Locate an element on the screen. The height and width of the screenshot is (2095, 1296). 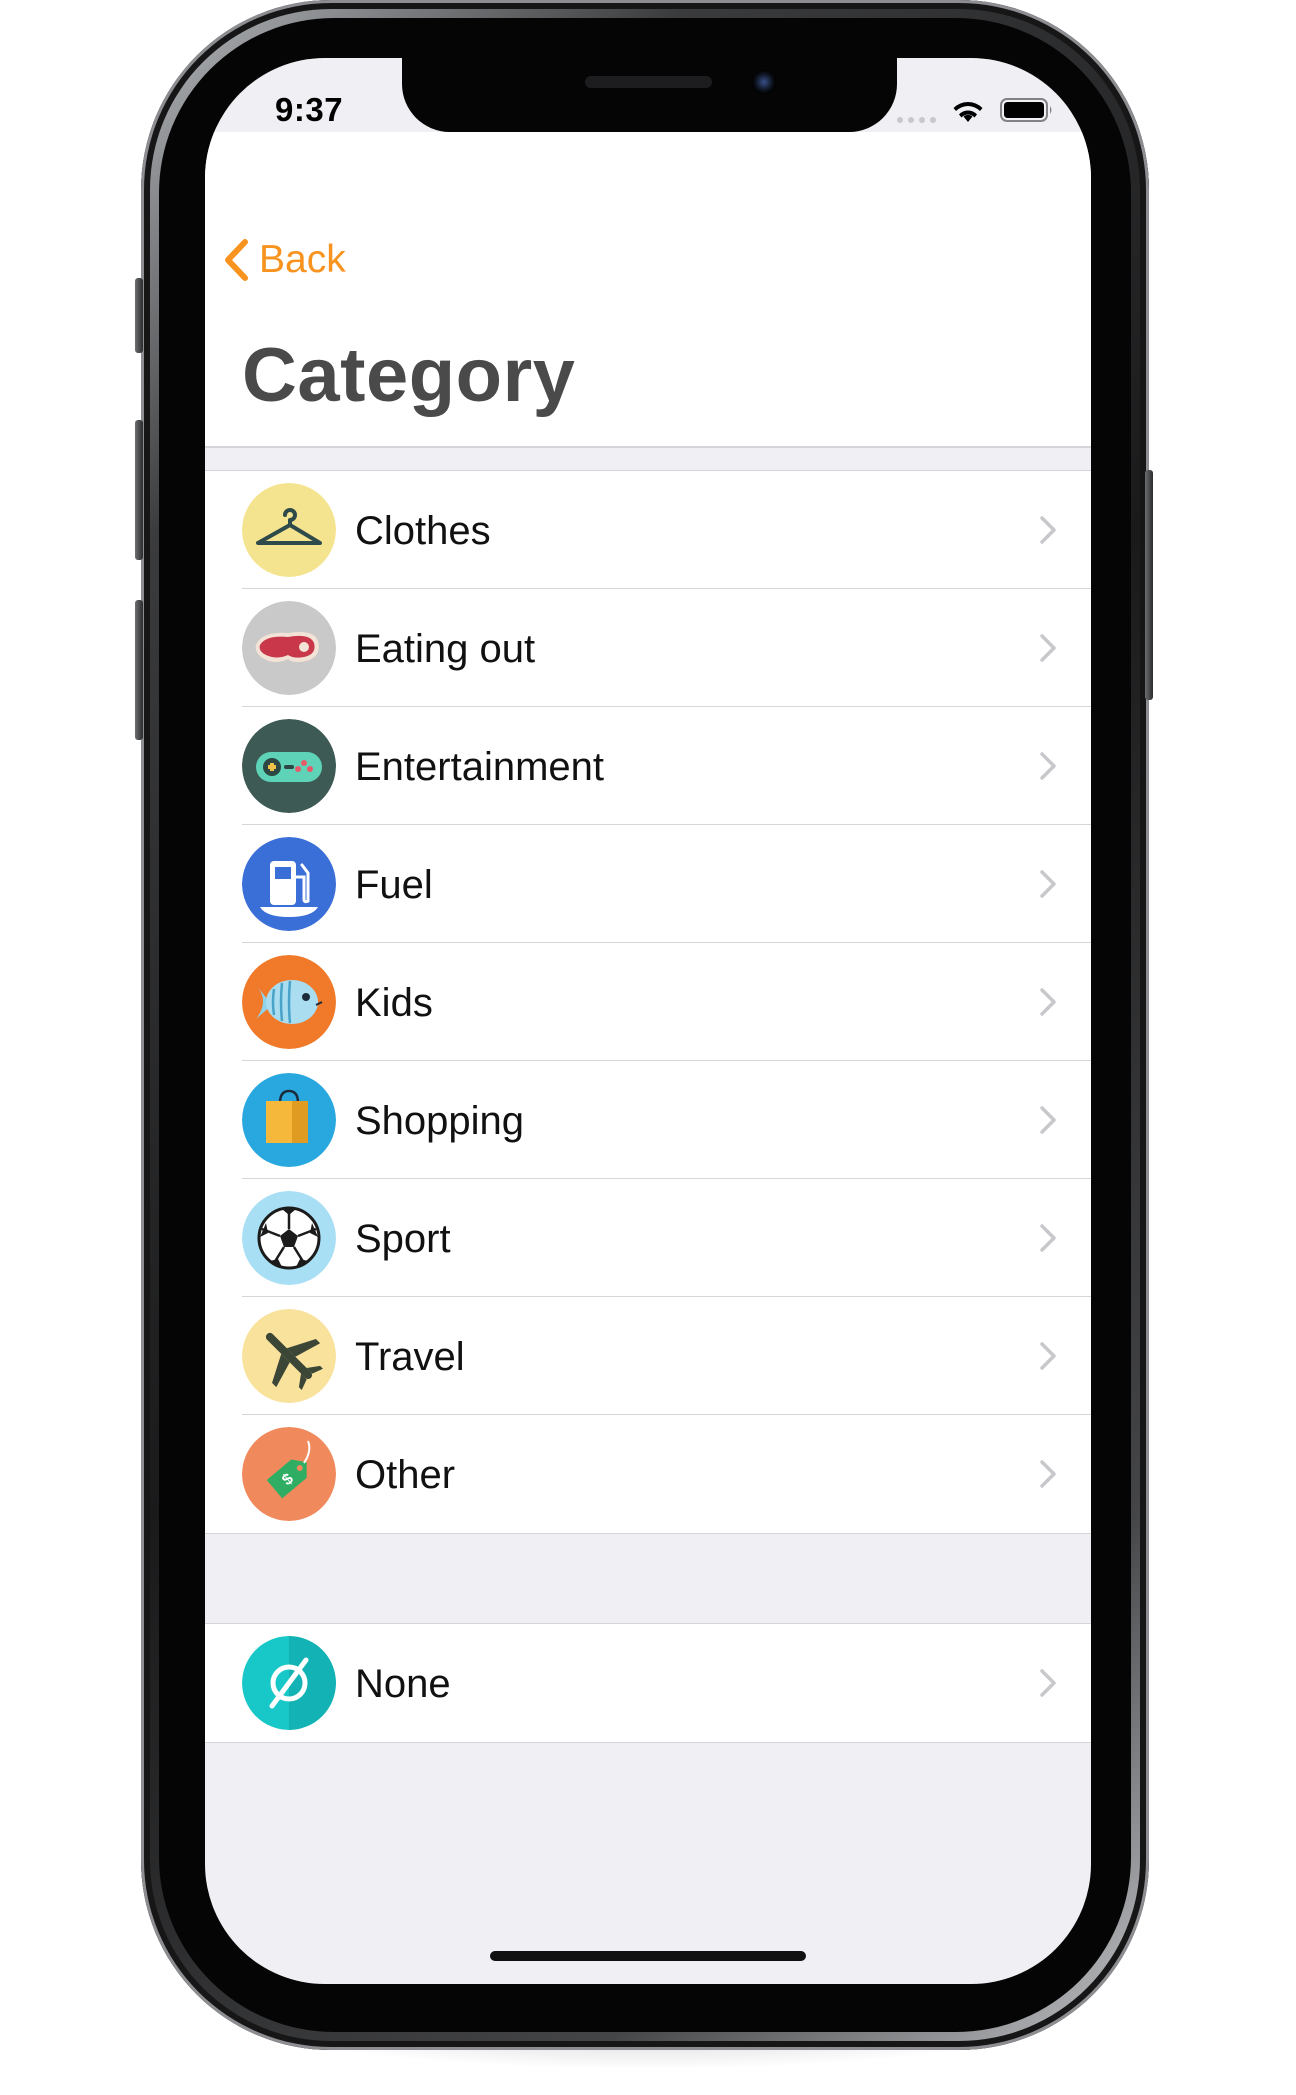
list-item-none: None is located at coordinates (648, 1683).